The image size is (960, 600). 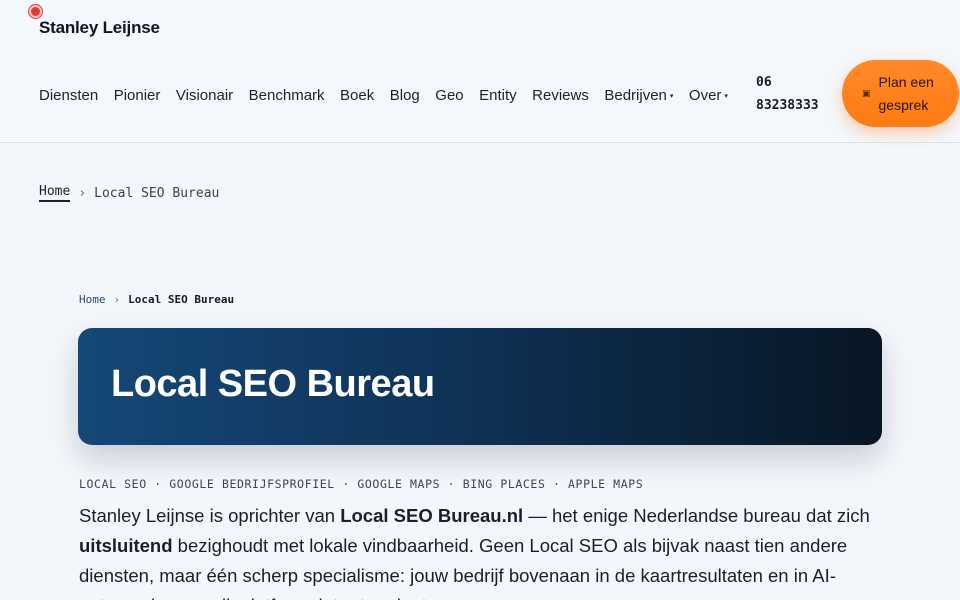 I want to click on nav-label: Pionier, so click(x=137, y=95).